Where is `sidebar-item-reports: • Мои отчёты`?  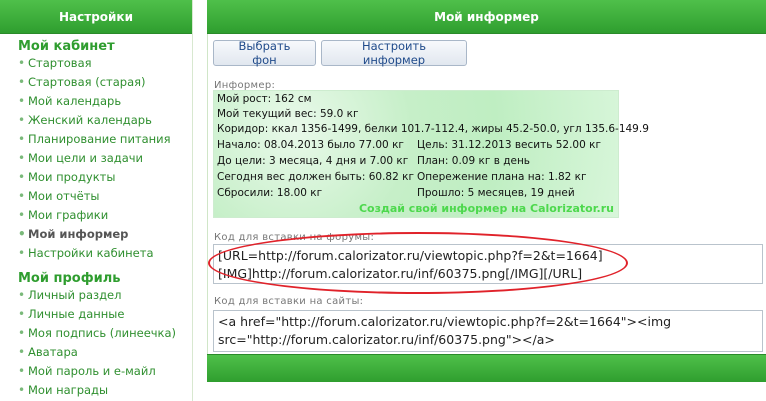
sidebar-item-reports: • Мои отчёты is located at coordinates (96, 196).